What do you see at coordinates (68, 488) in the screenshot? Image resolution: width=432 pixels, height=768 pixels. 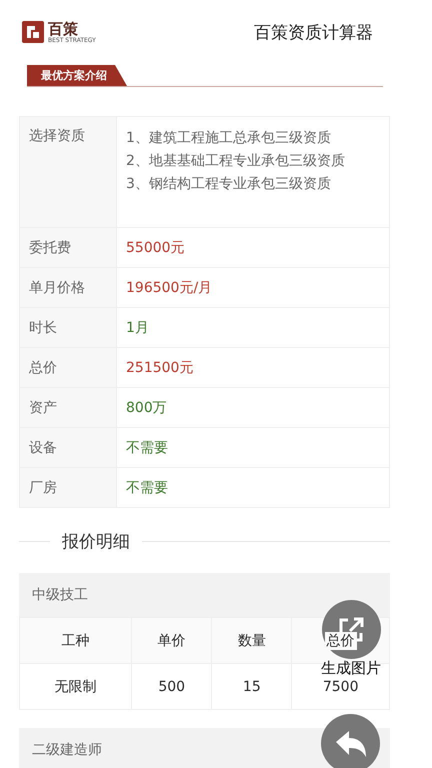 I see `row-label: 厂房` at bounding box center [68, 488].